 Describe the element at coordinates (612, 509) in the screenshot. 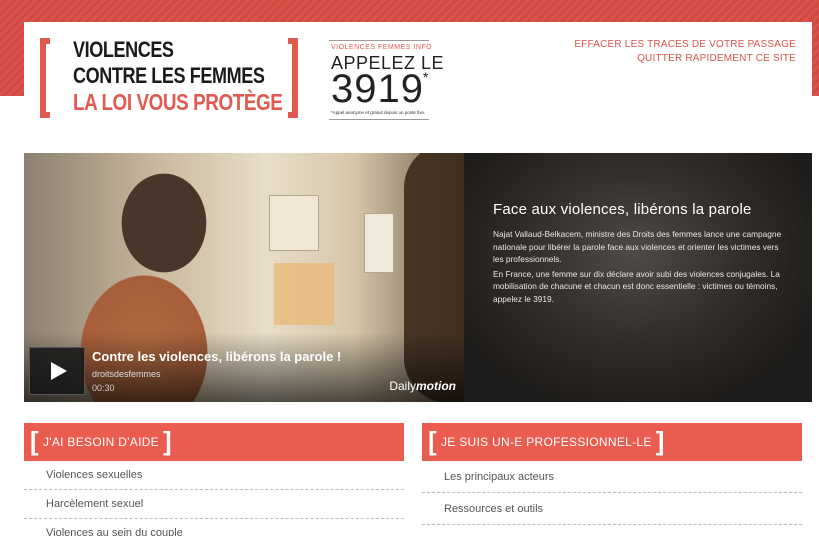

I see `pro-link-item: Ressources et outils` at that location.